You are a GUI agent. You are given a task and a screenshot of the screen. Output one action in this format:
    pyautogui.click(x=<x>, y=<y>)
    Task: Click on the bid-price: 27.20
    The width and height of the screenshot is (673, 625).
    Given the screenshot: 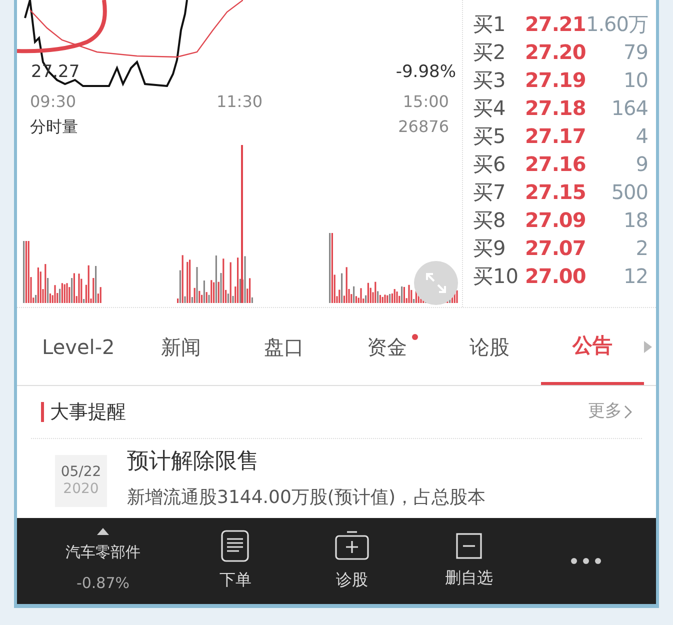 What is the action you would take?
    pyautogui.click(x=554, y=52)
    